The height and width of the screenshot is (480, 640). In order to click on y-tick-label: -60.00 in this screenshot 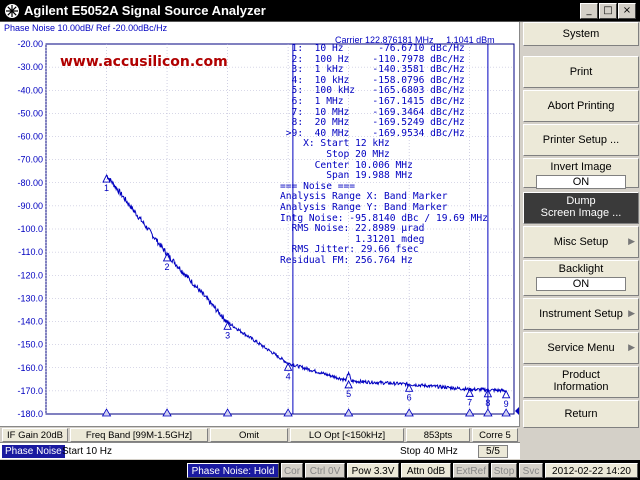, I will do `click(30, 137)`.